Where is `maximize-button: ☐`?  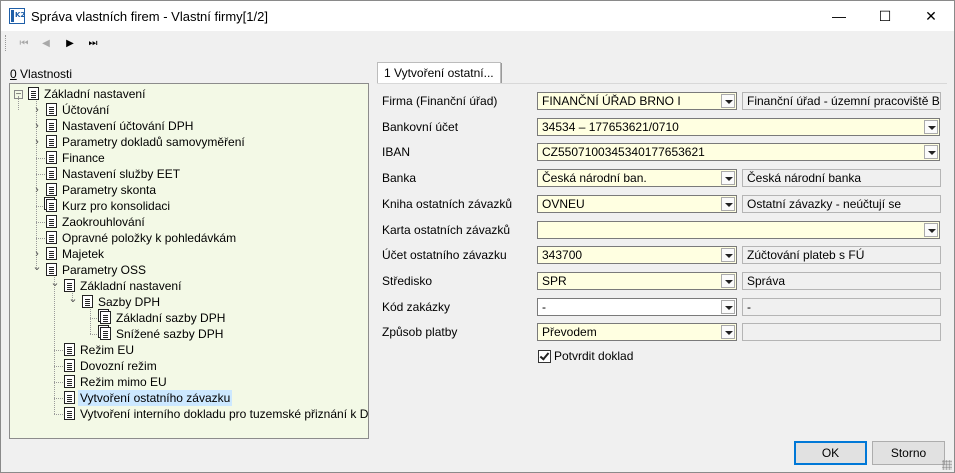
maximize-button: ☐ is located at coordinates (885, 16).